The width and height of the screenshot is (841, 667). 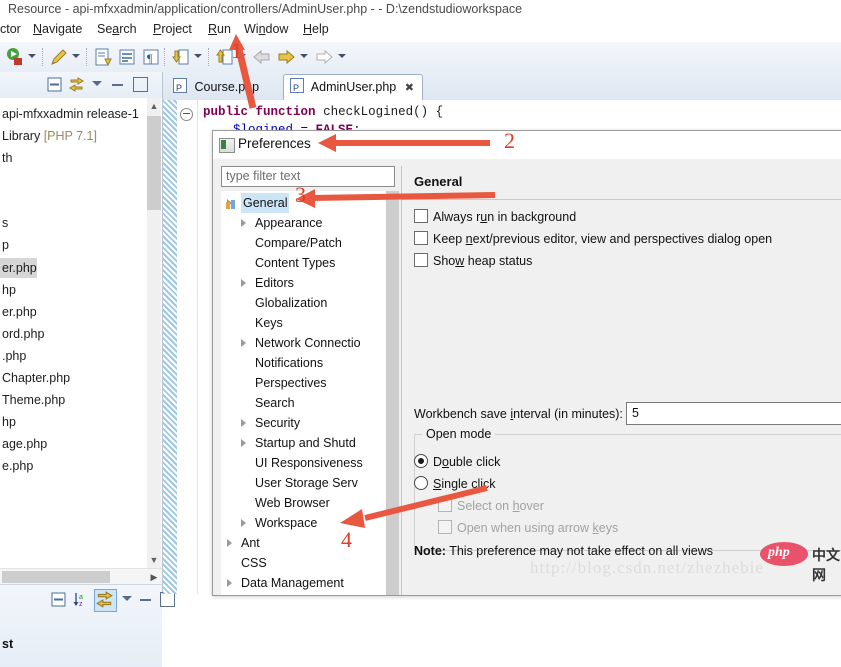 I want to click on explorer-item: api-mfxxadmin release-1, so click(x=69, y=114).